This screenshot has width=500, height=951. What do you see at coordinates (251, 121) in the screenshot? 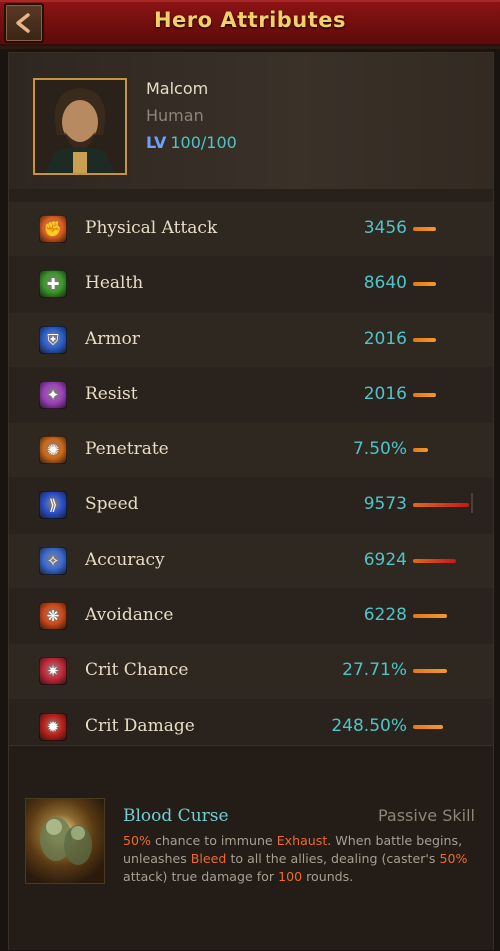
I see `hero-profile: Malcom Human LV 100/100` at bounding box center [251, 121].